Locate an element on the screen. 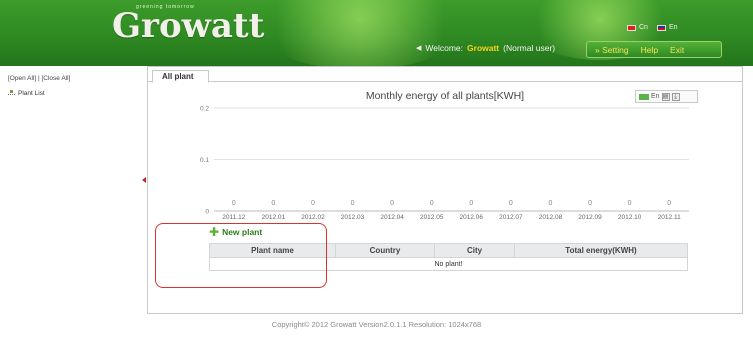 The image size is (753, 339). welcome-bar: ◀ Welcome: Growatt (Normal user) is located at coordinates (485, 48).